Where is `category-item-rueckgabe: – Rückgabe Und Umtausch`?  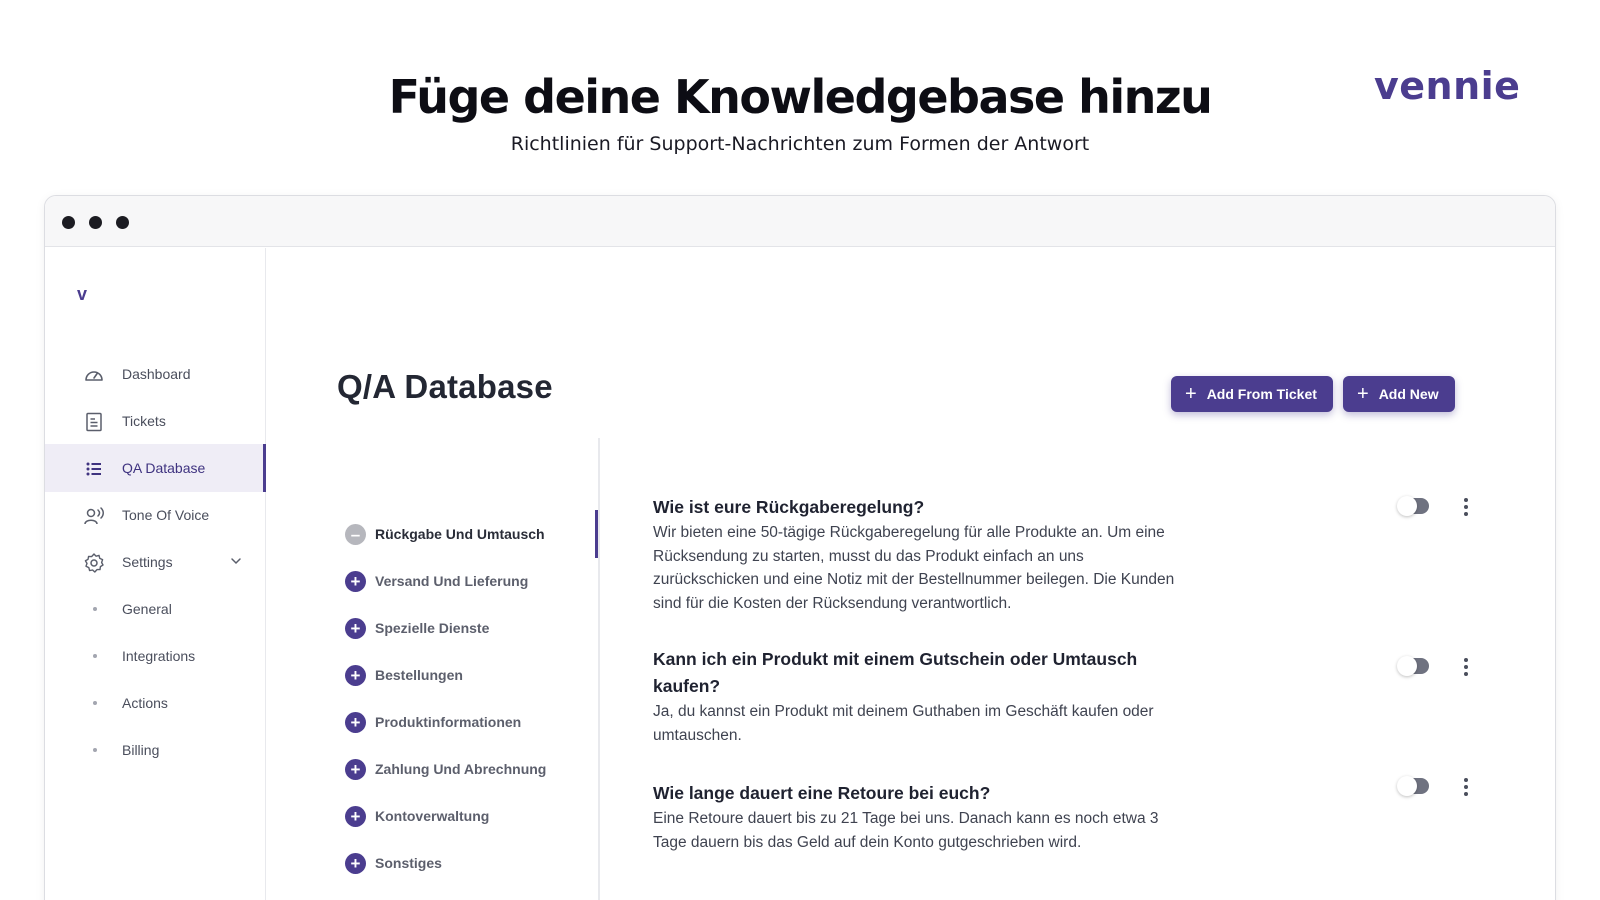
category-item-rueckgabe: – Rückgabe Und Umtausch is located at coordinates (445, 534).